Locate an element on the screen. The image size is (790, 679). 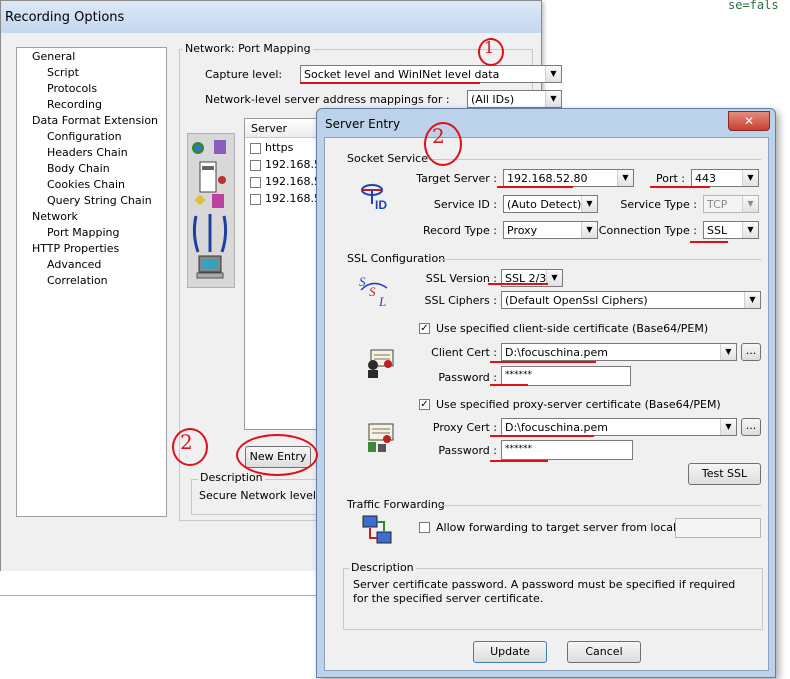
annotation-underline-target is located at coordinates (535, 187).